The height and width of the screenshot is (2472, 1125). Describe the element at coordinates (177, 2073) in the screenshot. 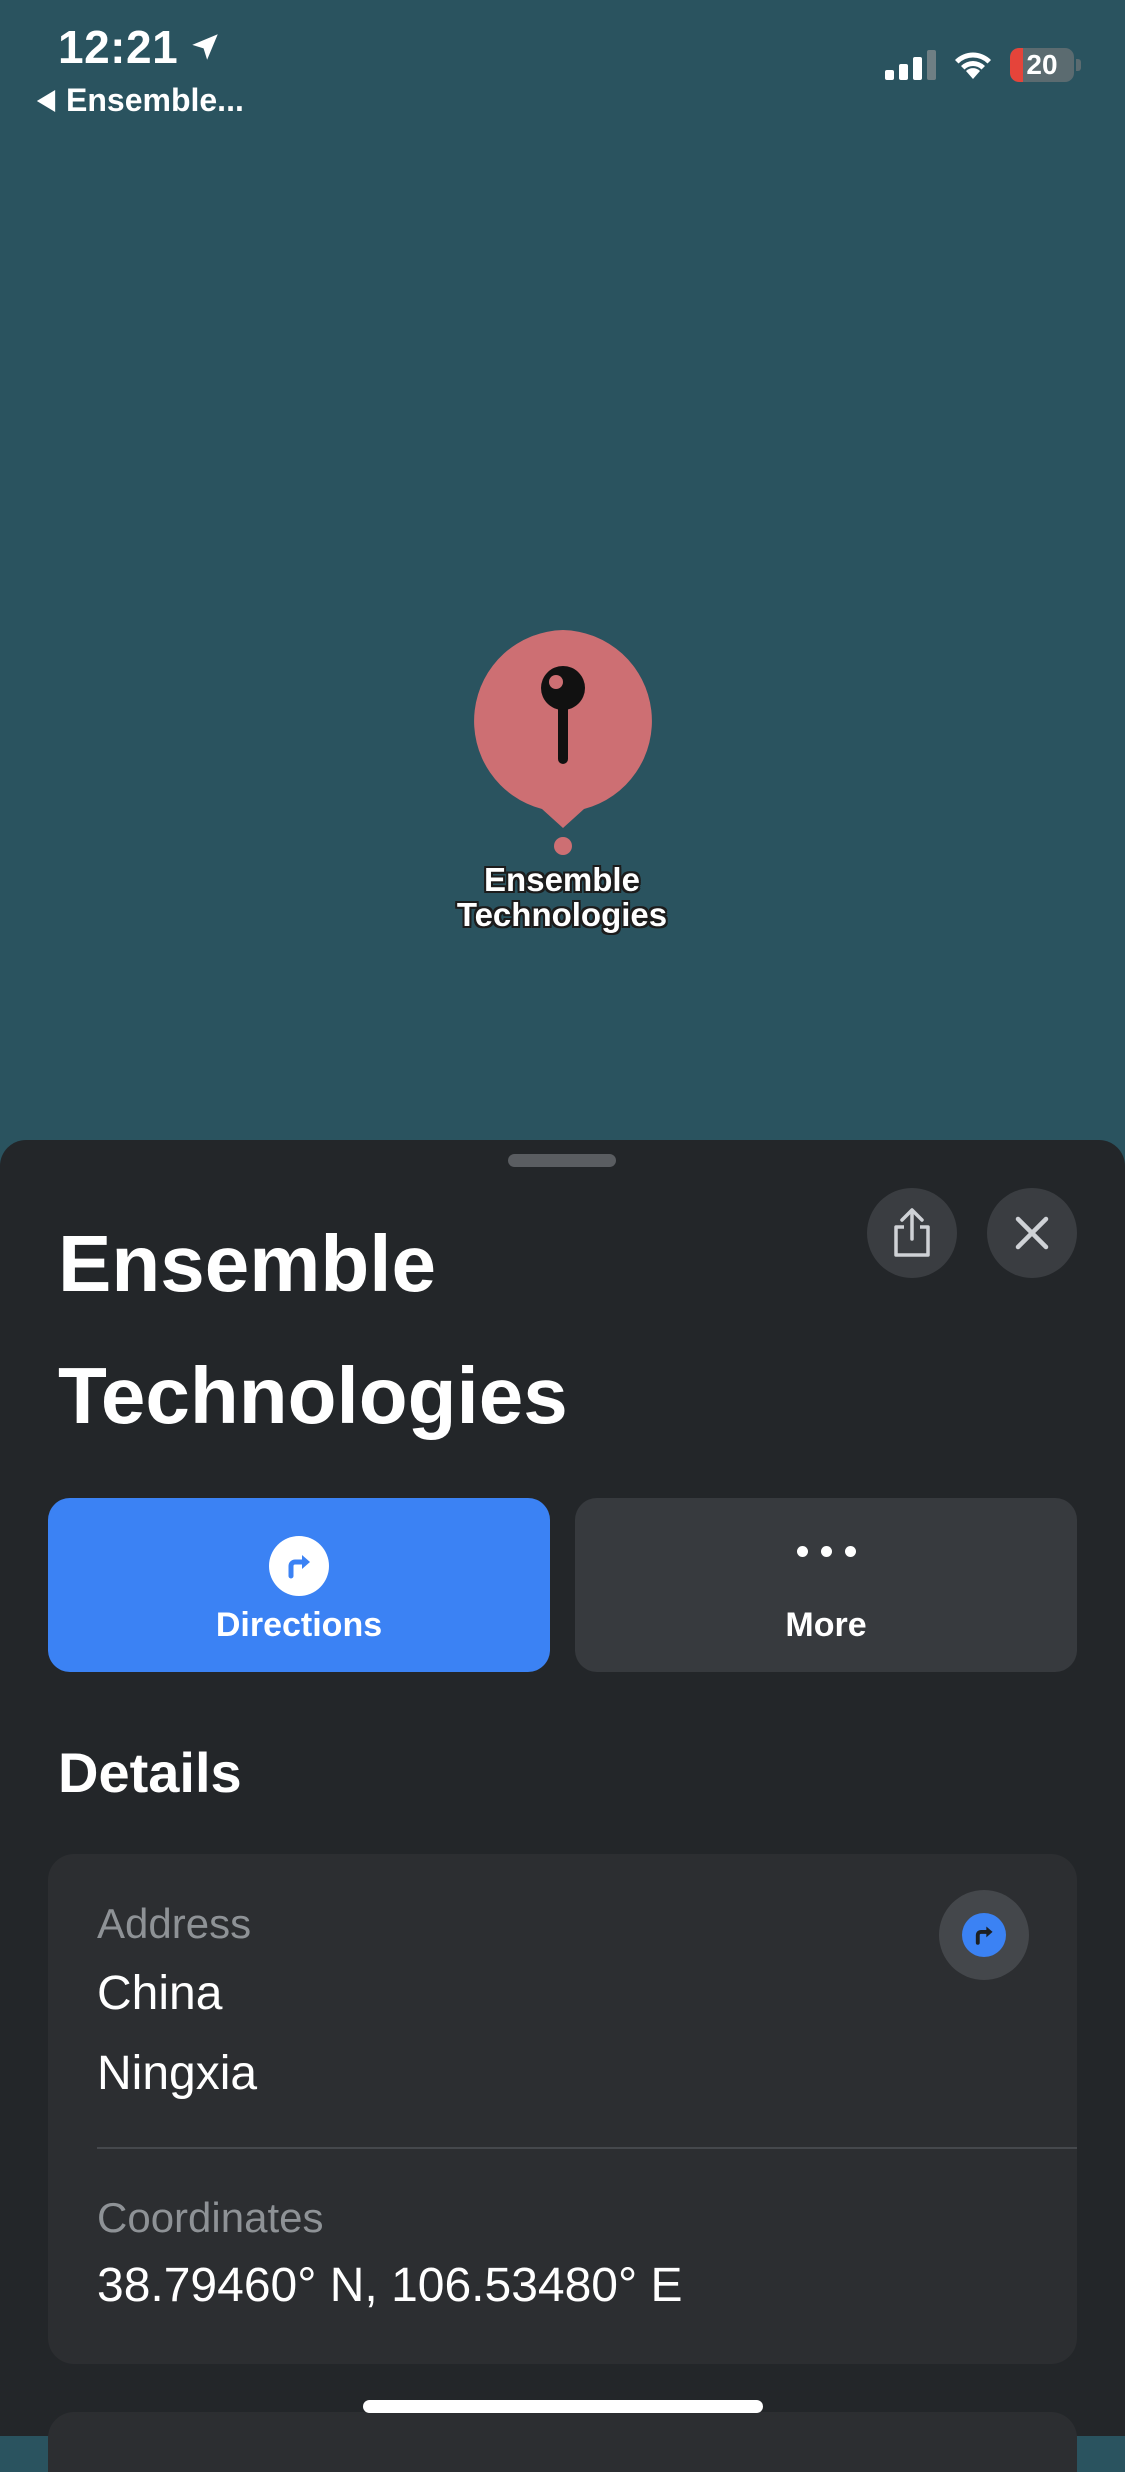

I see `address-line-2: Ningxia` at that location.